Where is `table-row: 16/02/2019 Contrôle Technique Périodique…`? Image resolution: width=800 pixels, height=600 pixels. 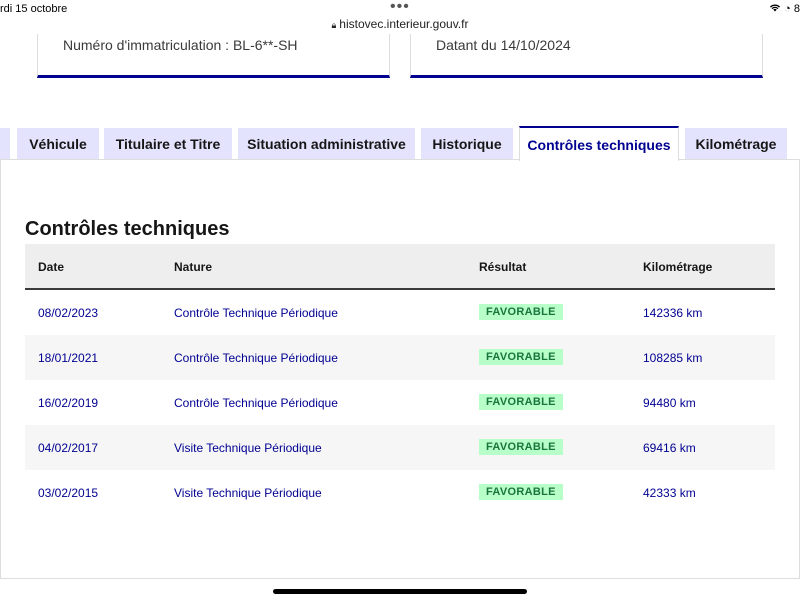
table-row: 16/02/2019 Contrôle Technique Périodique… is located at coordinates (400, 402).